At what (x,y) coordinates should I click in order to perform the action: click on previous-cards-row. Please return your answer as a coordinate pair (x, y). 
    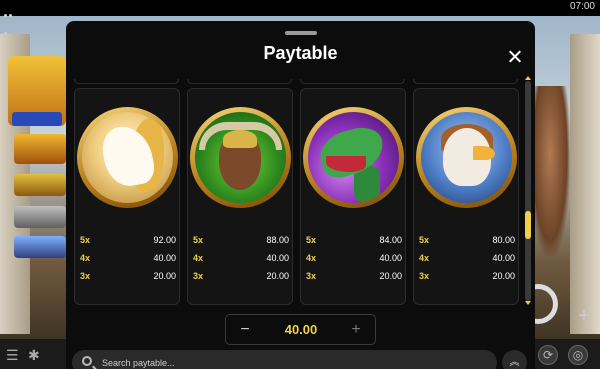
    Looking at the image, I should click on (296, 82).